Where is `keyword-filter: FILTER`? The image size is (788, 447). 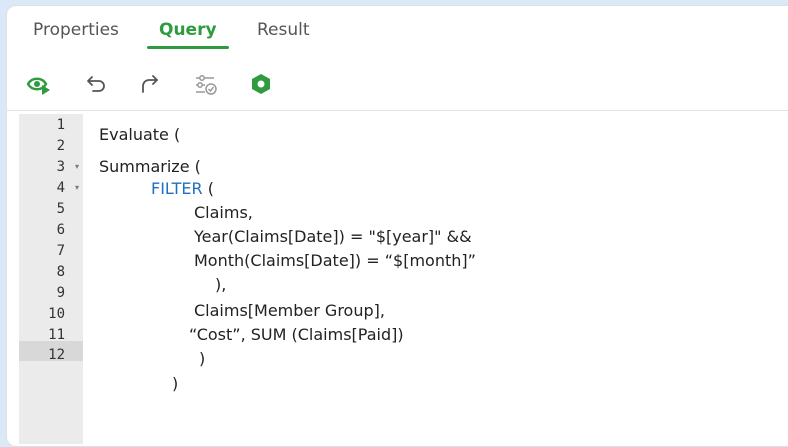 keyword-filter: FILTER is located at coordinates (177, 188).